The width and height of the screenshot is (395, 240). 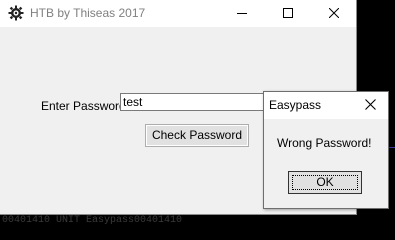 I want to click on maximize-icon, so click(x=288, y=14).